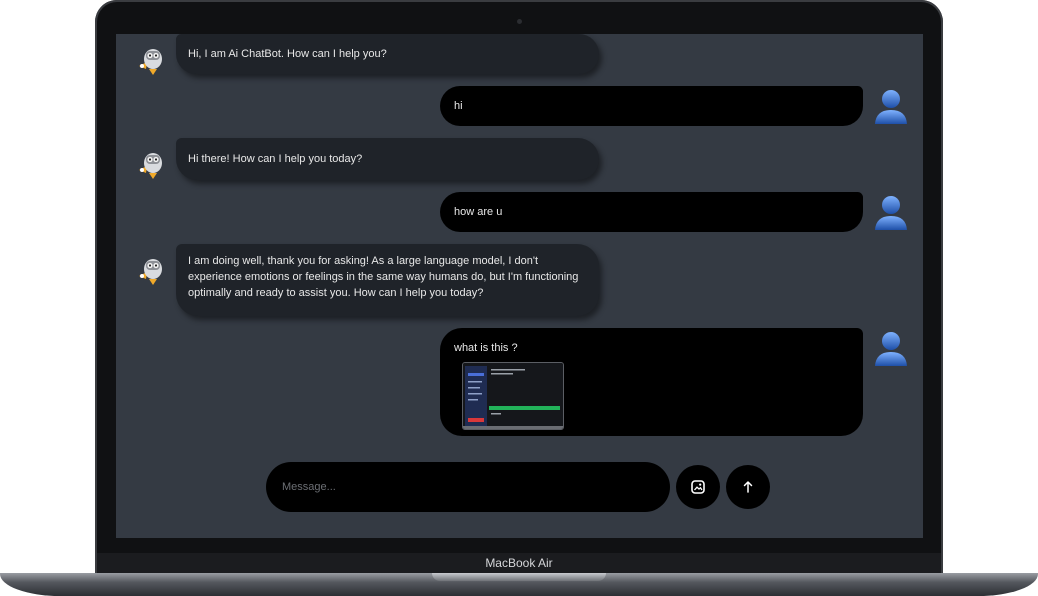 The height and width of the screenshot is (596, 1038). I want to click on user-message: how are u, so click(651, 212).